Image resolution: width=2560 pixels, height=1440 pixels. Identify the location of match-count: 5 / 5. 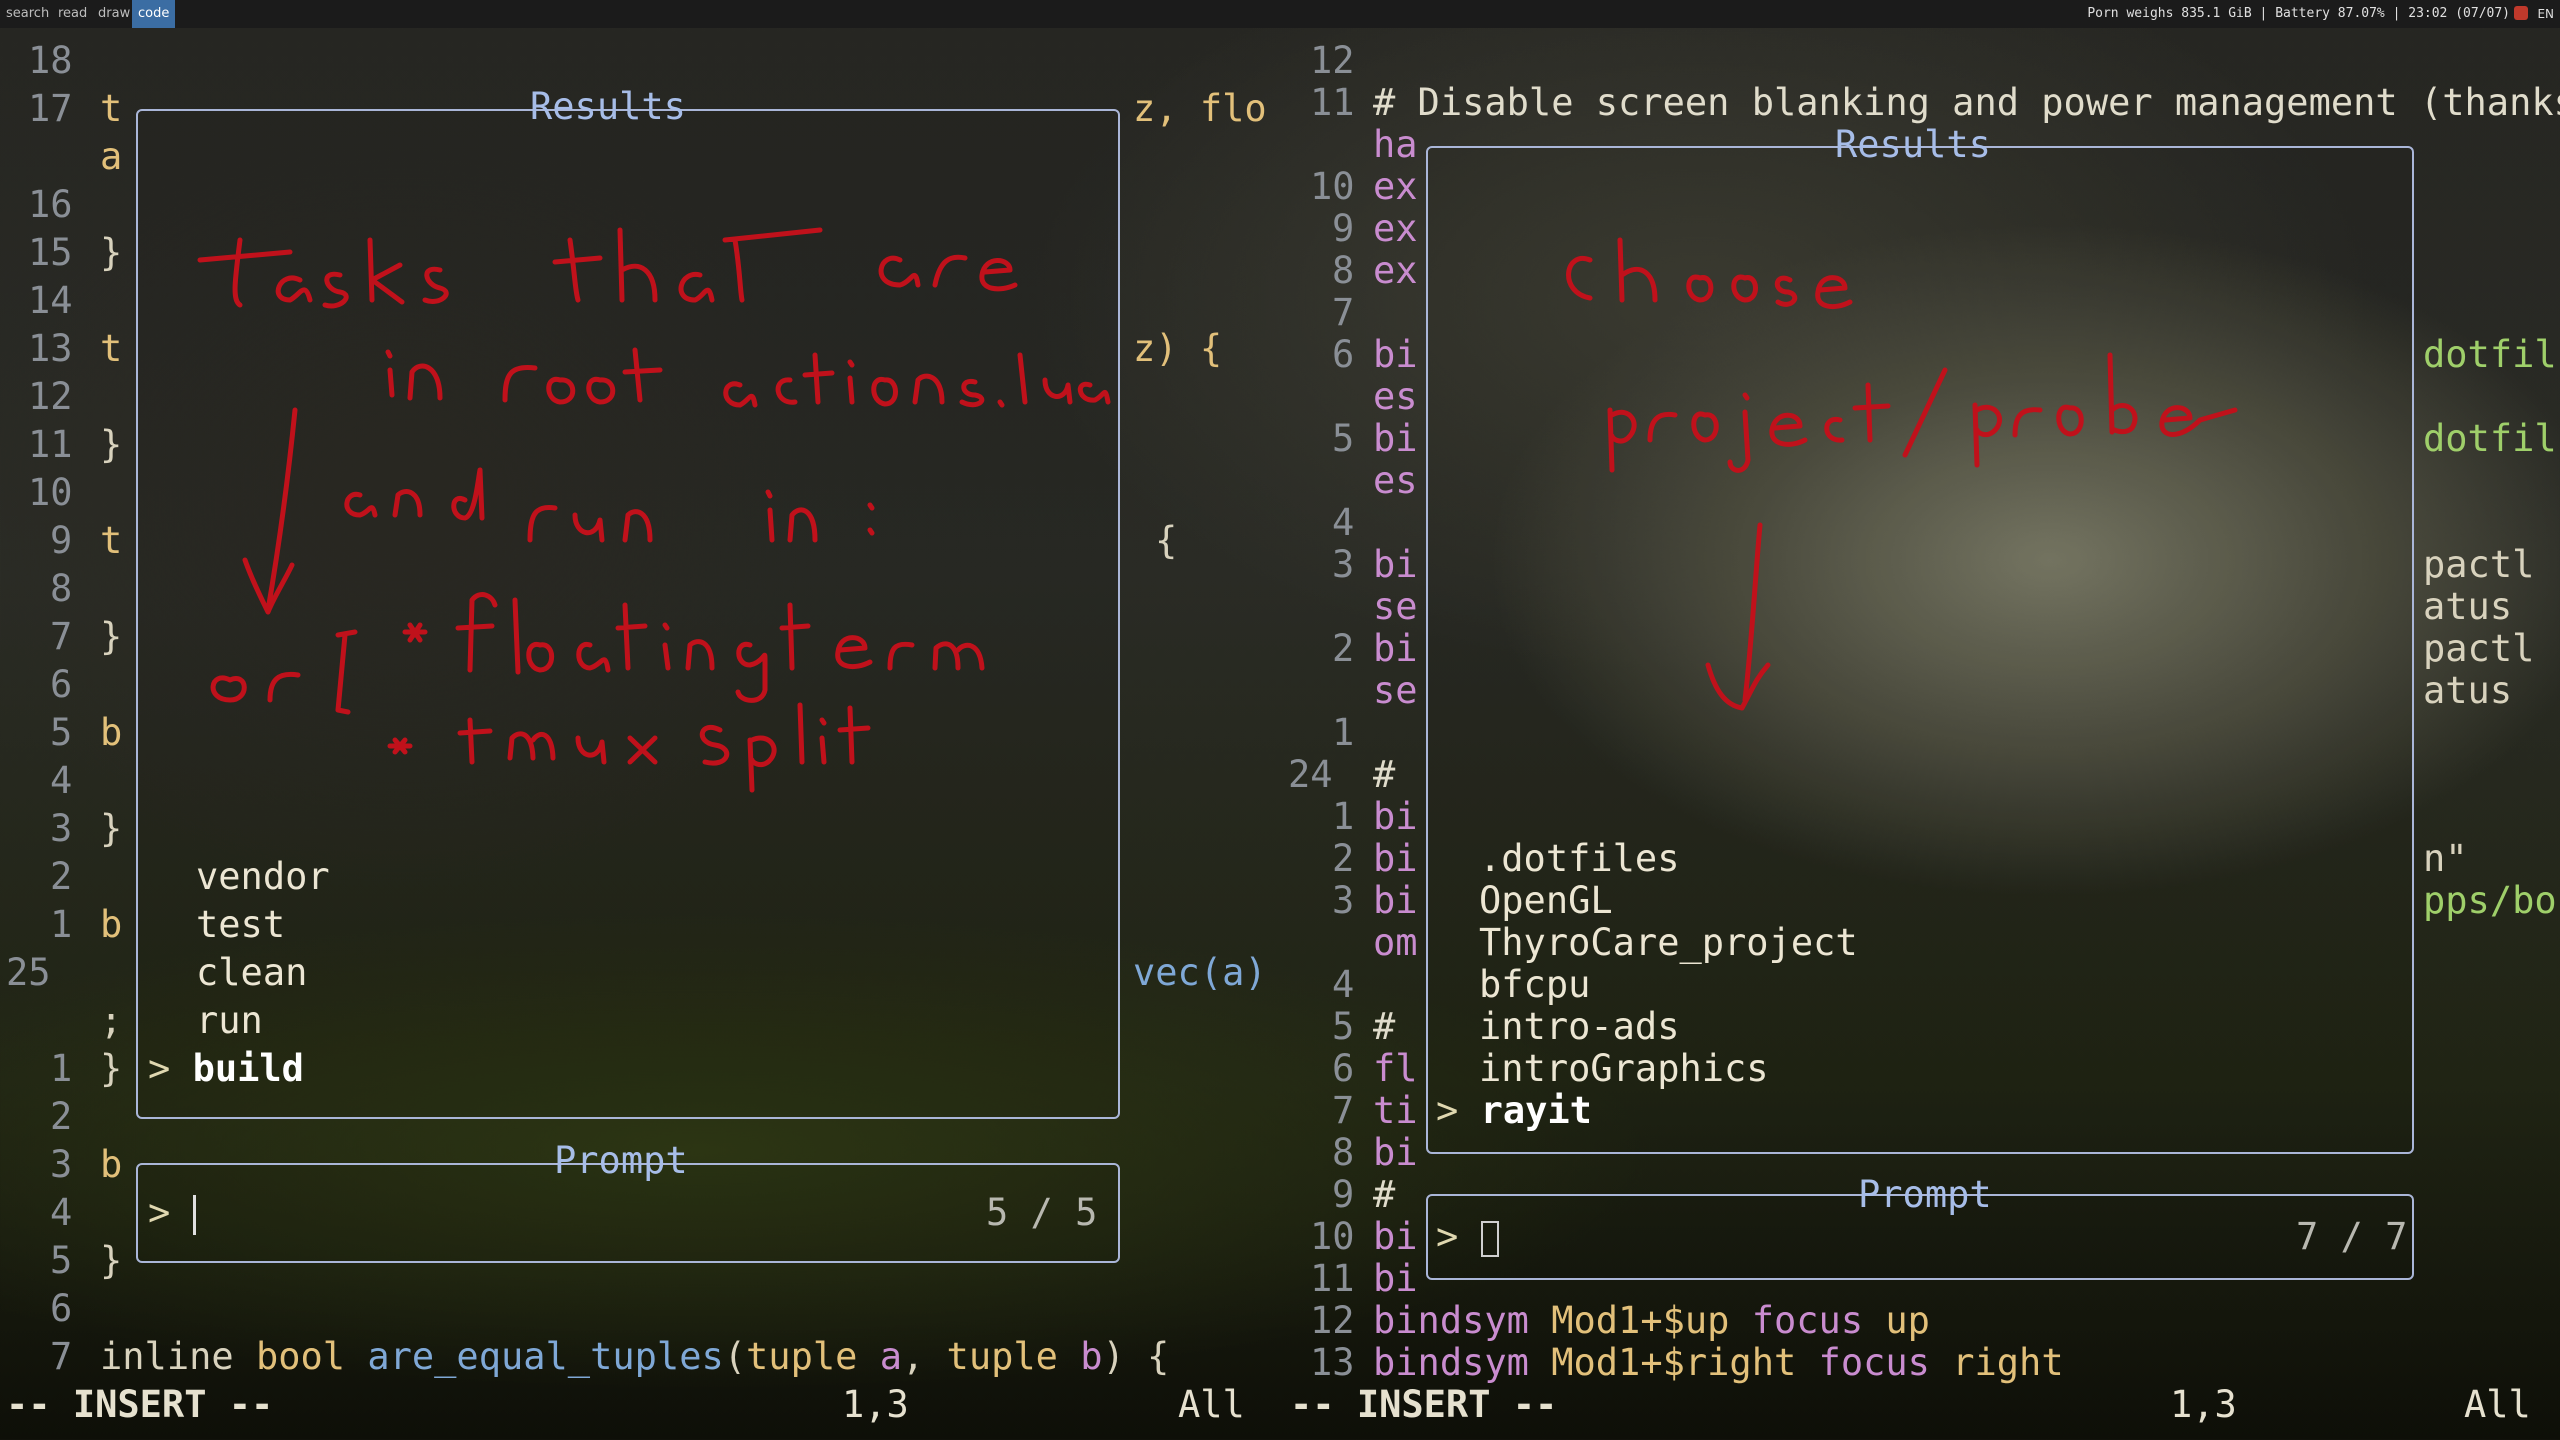
(1042, 1212).